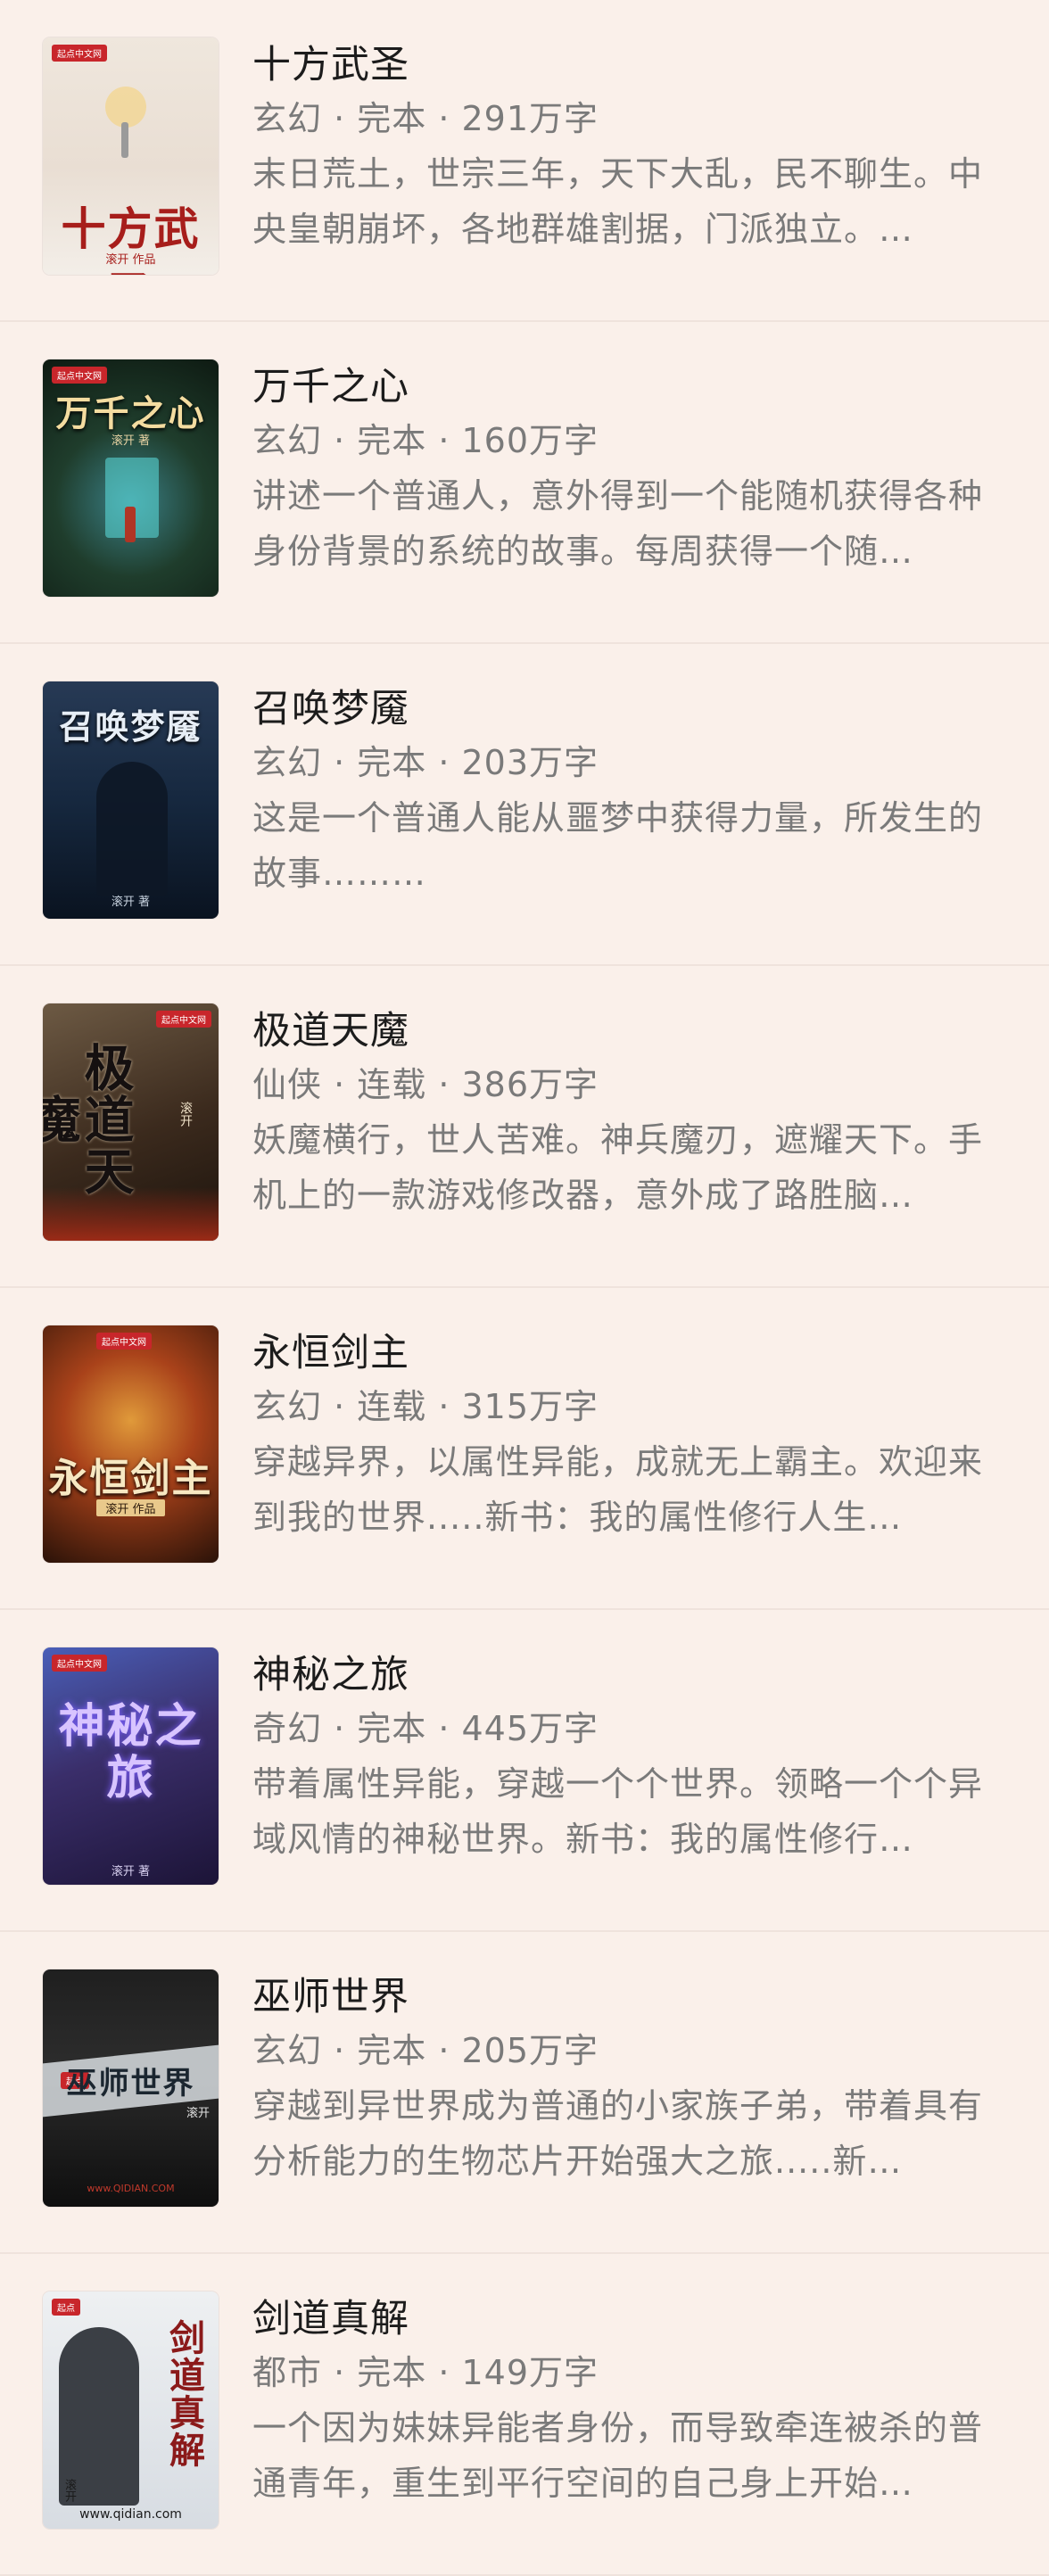 The width and height of the screenshot is (1049, 2576). Describe the element at coordinates (89, 1119) in the screenshot. I see `cover-title: 极道天魔` at that location.